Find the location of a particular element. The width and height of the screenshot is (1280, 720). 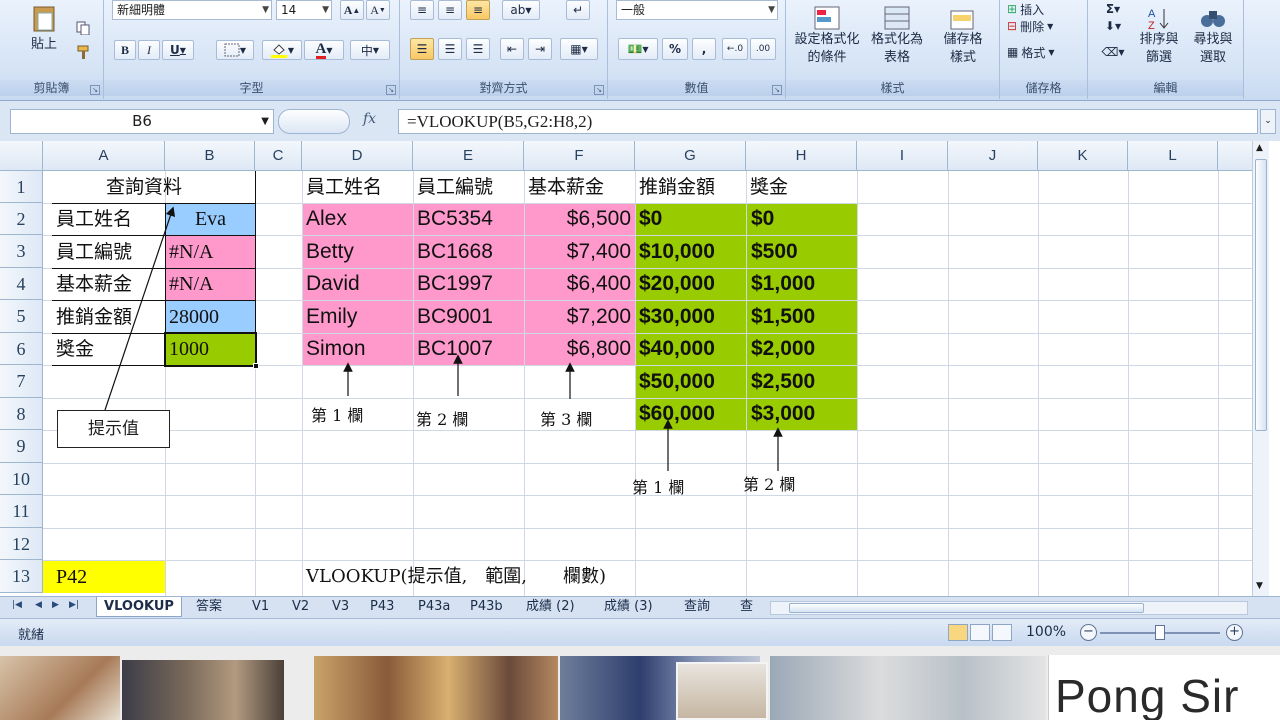

row-header-11: 11 is located at coordinates (21, 511).